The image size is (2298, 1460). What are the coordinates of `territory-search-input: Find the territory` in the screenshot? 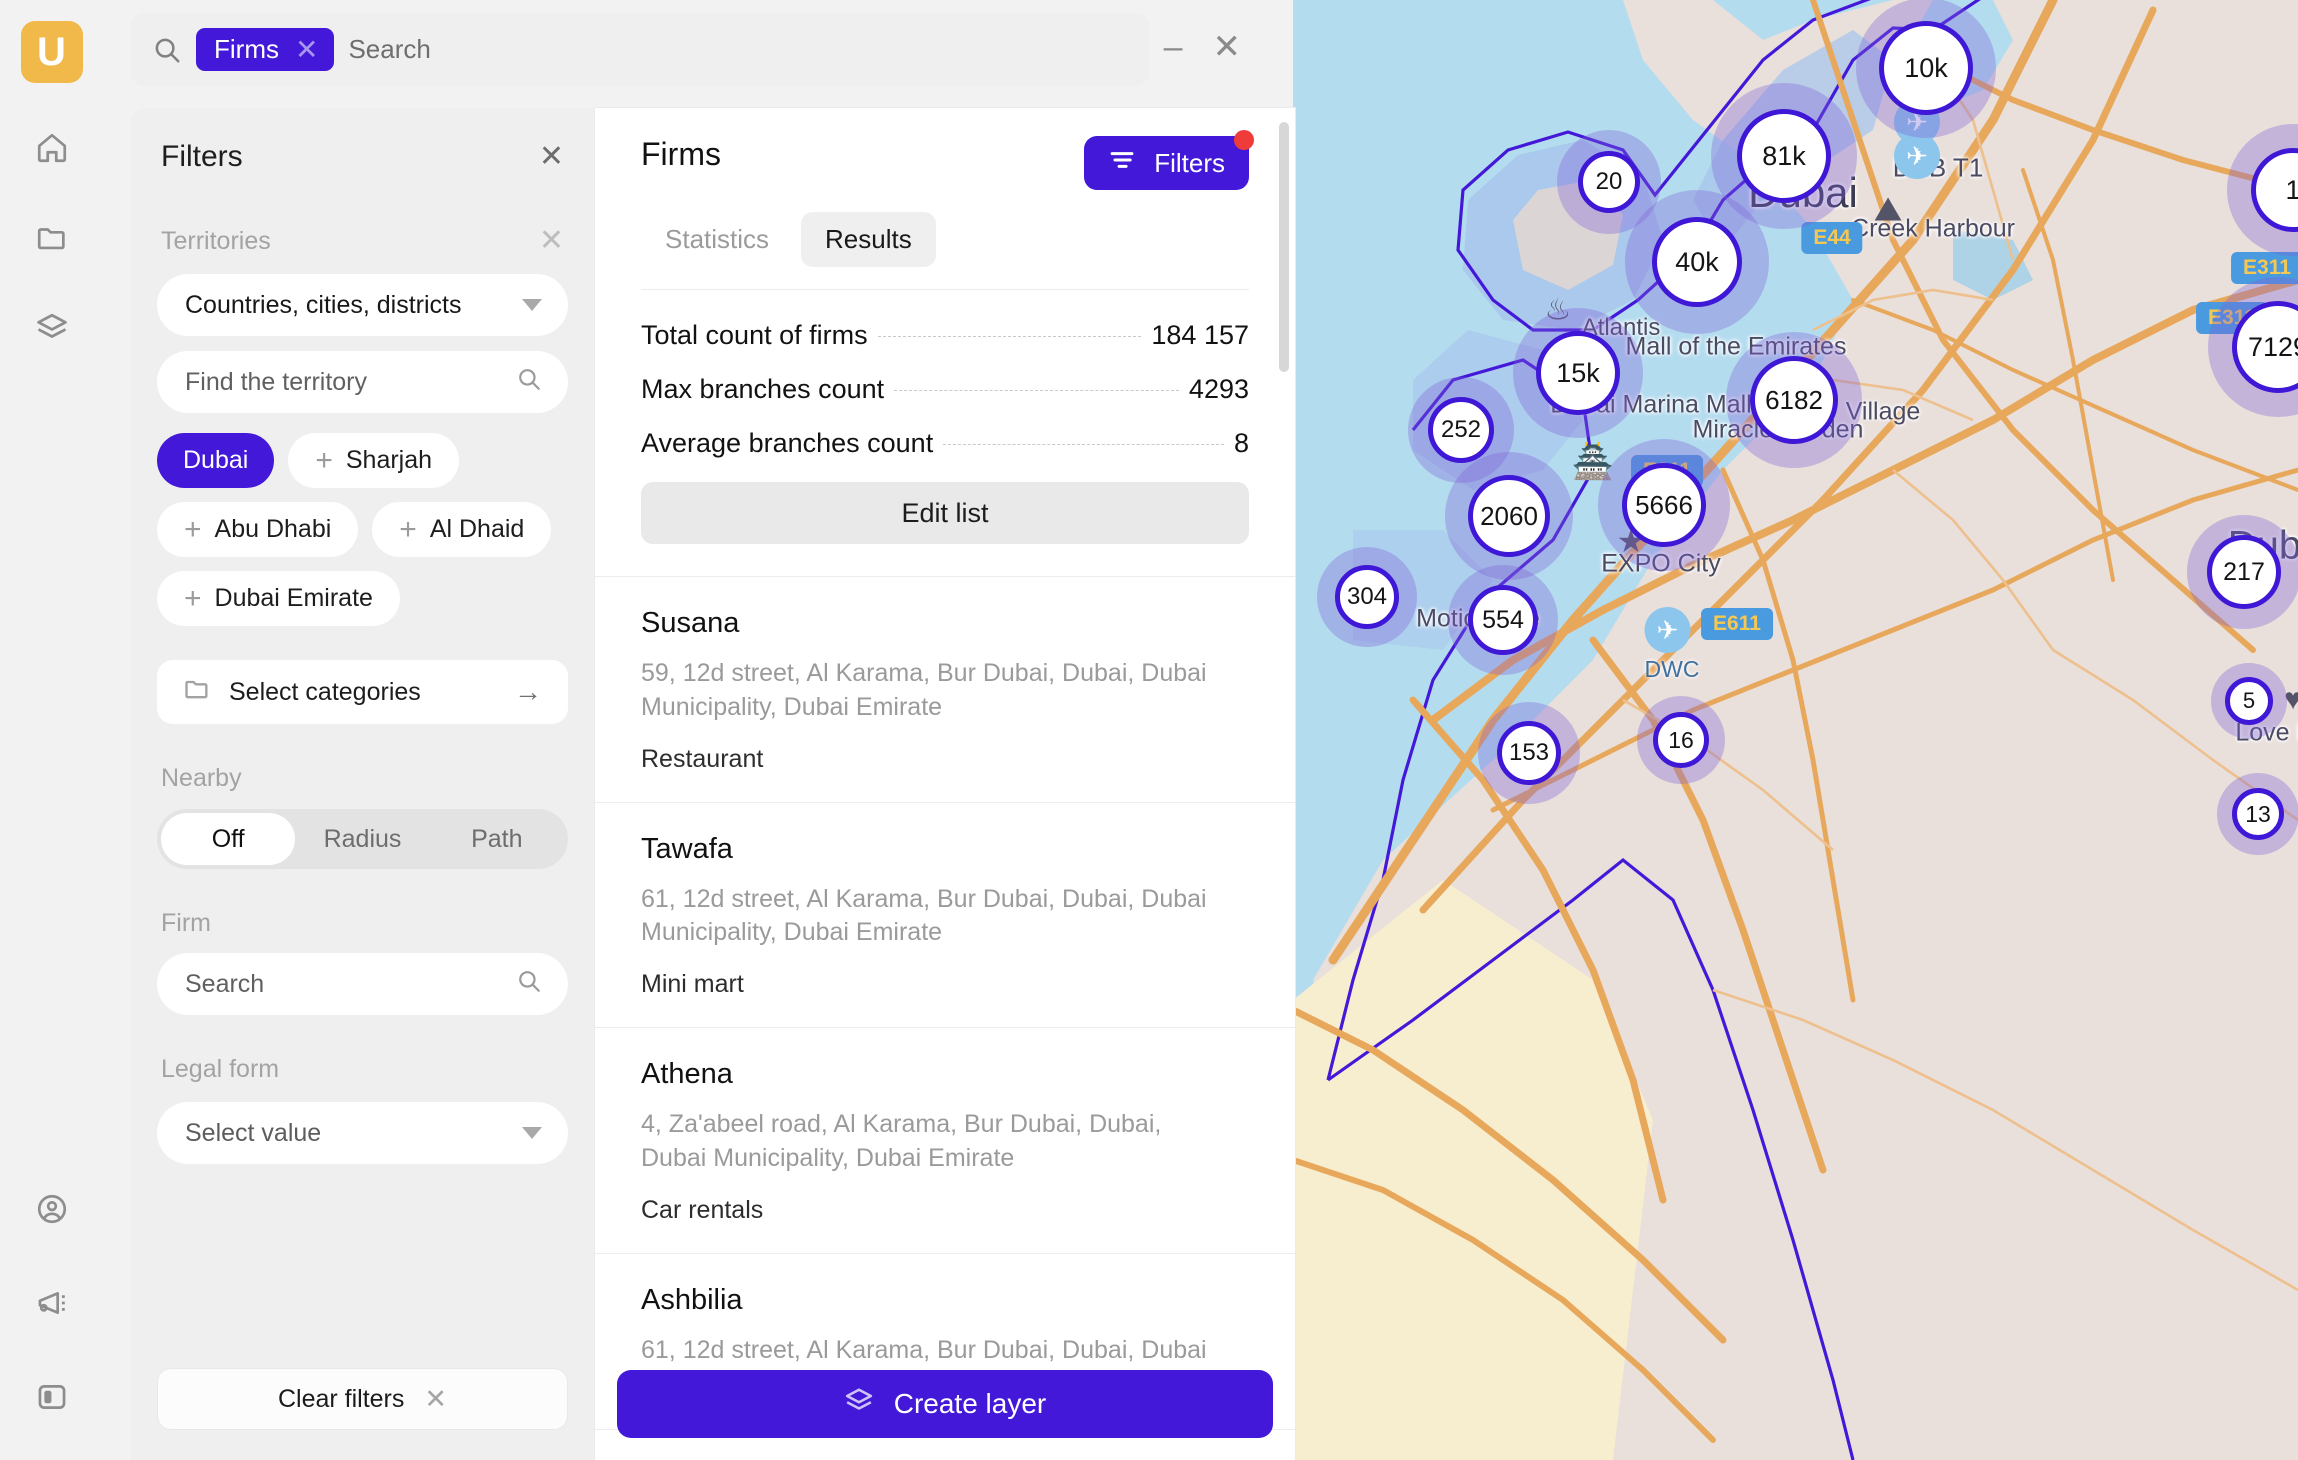 It's located at (362, 382).